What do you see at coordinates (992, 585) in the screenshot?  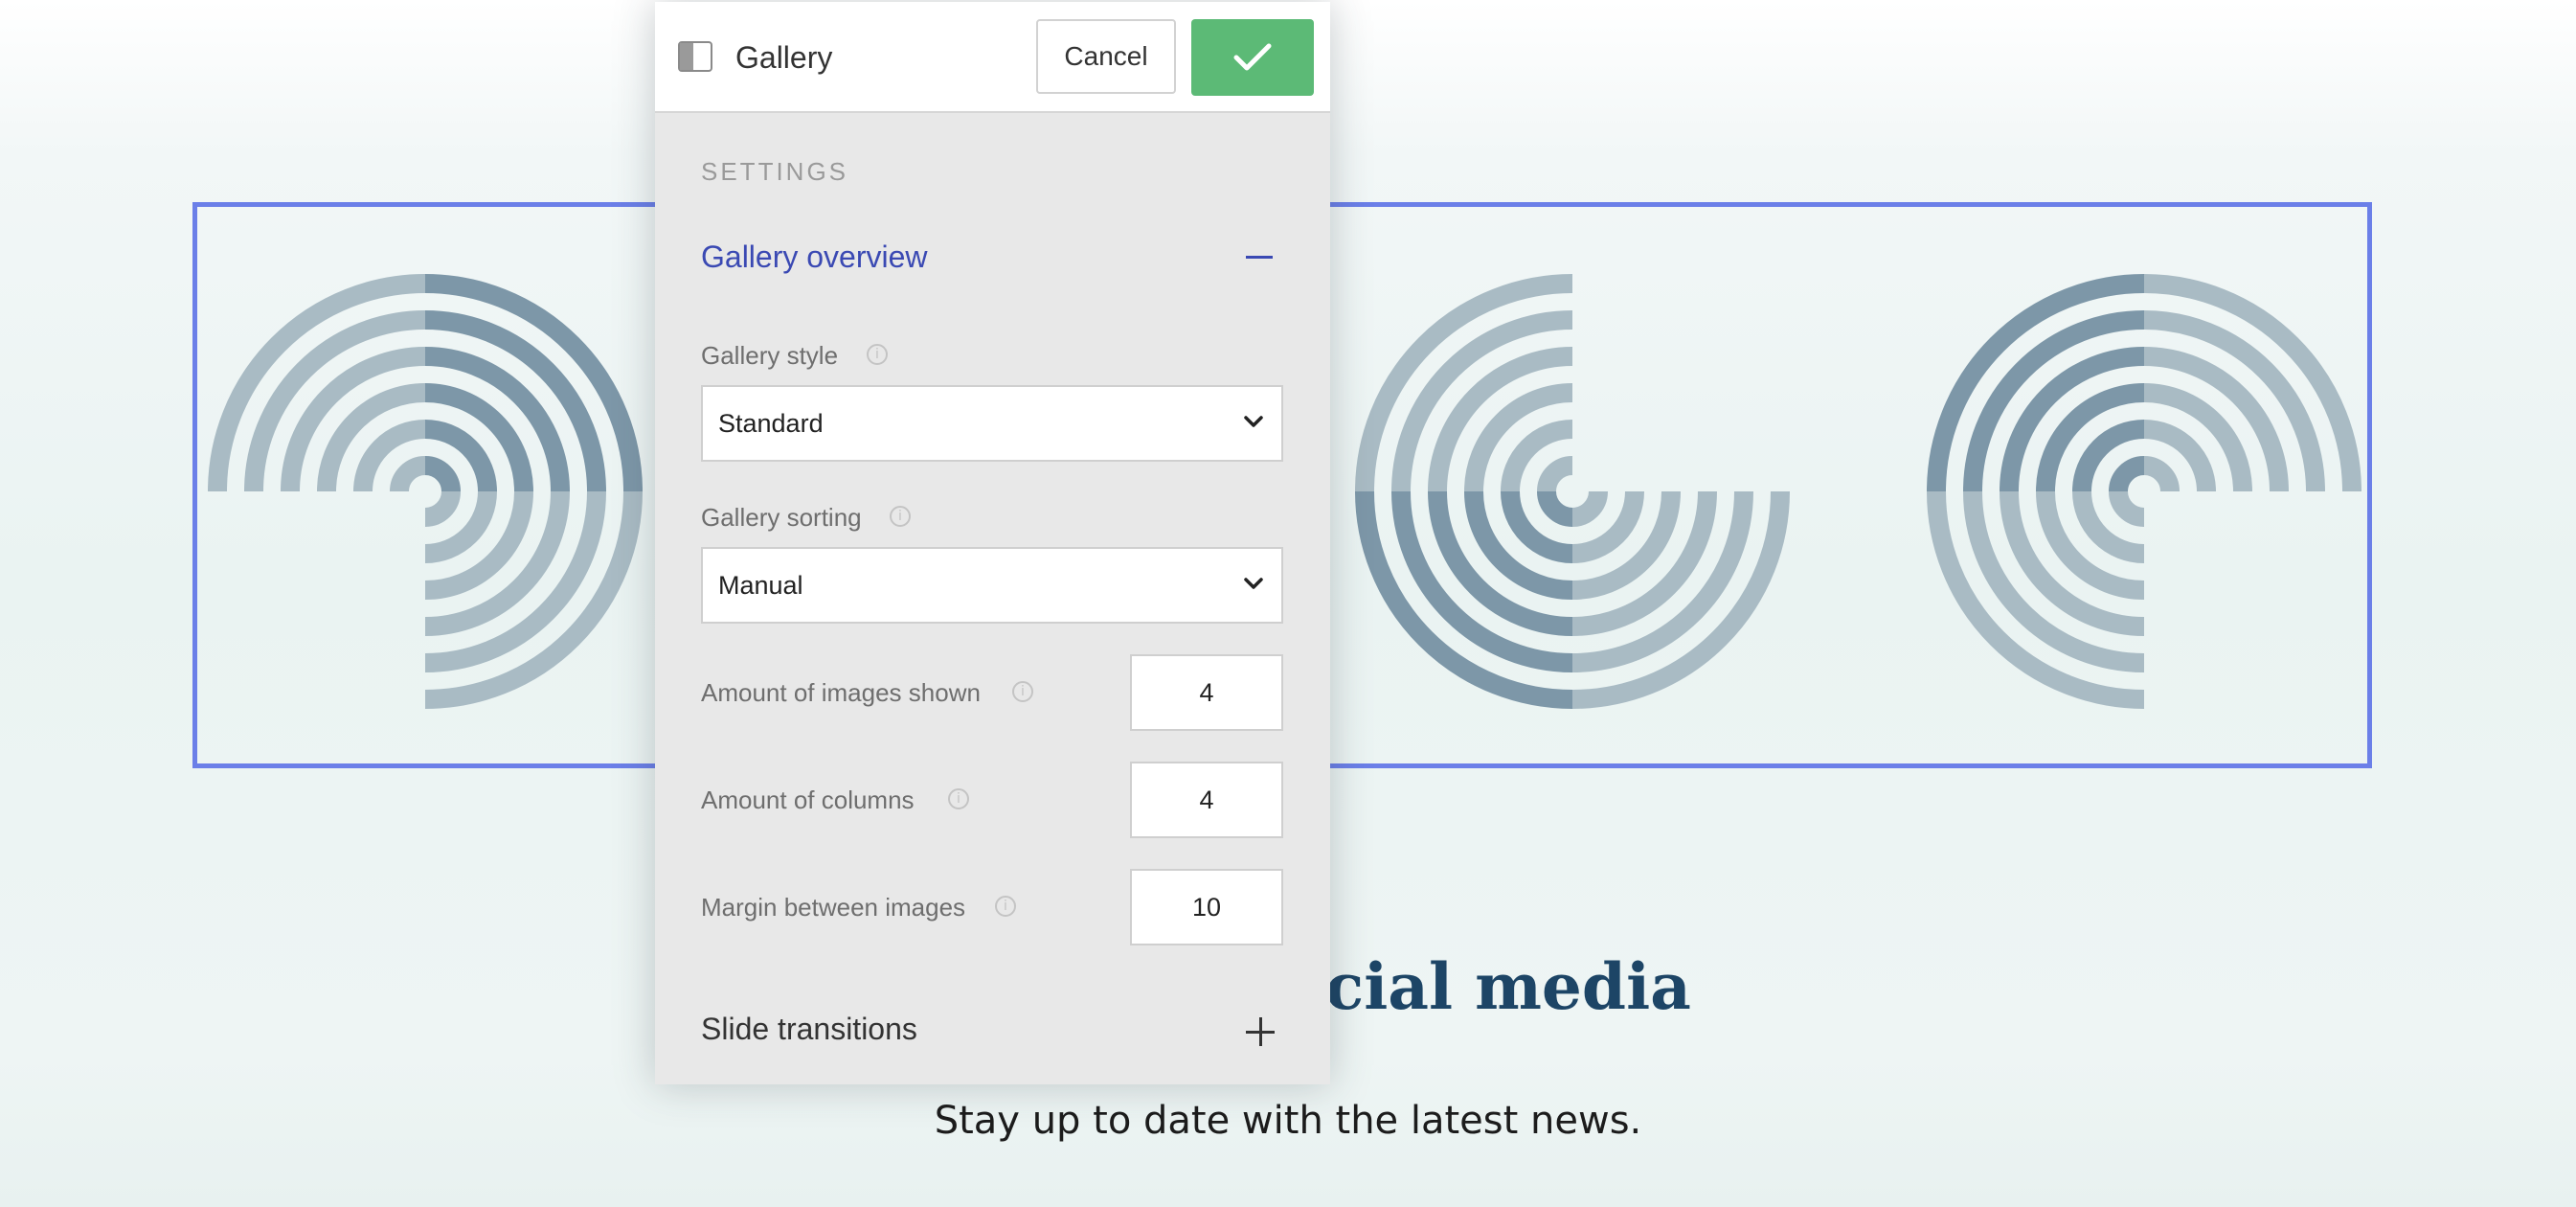 I see `gallery-sorting-select: Manual` at bounding box center [992, 585].